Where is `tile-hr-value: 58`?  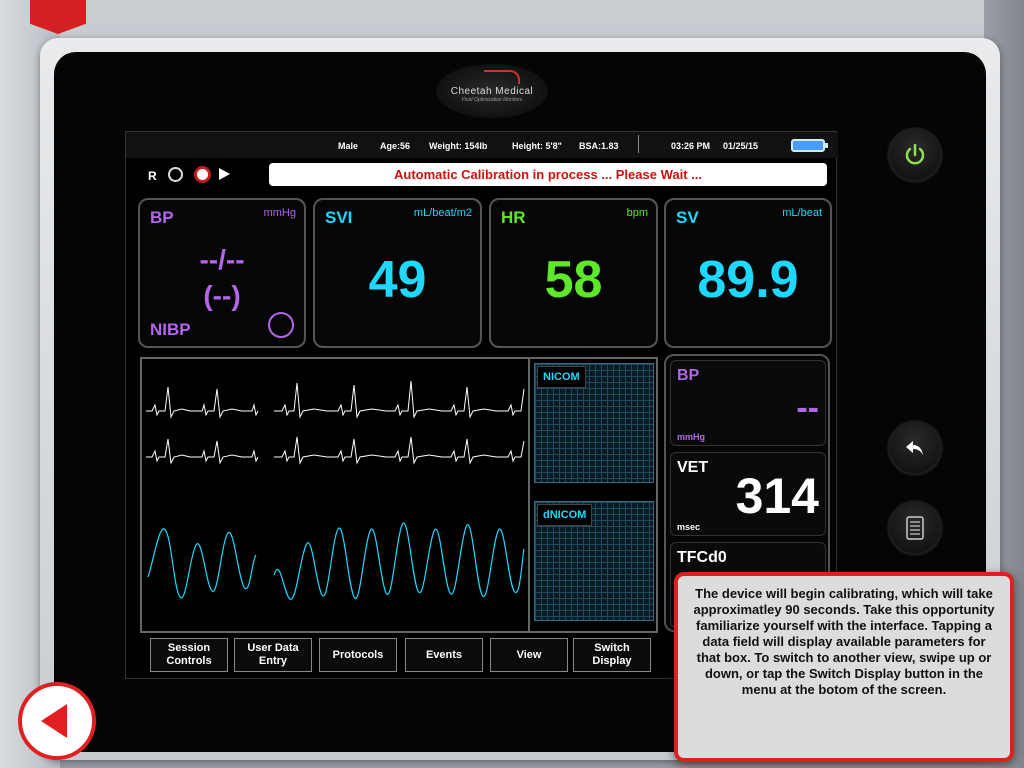 tile-hr-value: 58 is located at coordinates (573, 280).